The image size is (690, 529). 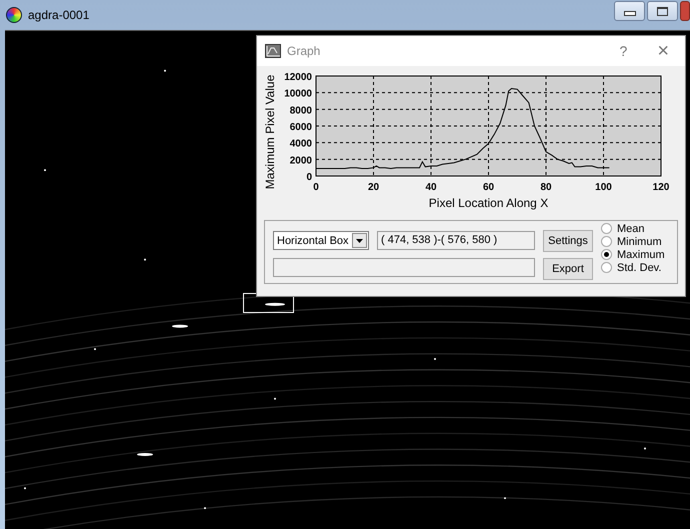 What do you see at coordinates (301, 160) in the screenshot?
I see `y-tick-label: 2000` at bounding box center [301, 160].